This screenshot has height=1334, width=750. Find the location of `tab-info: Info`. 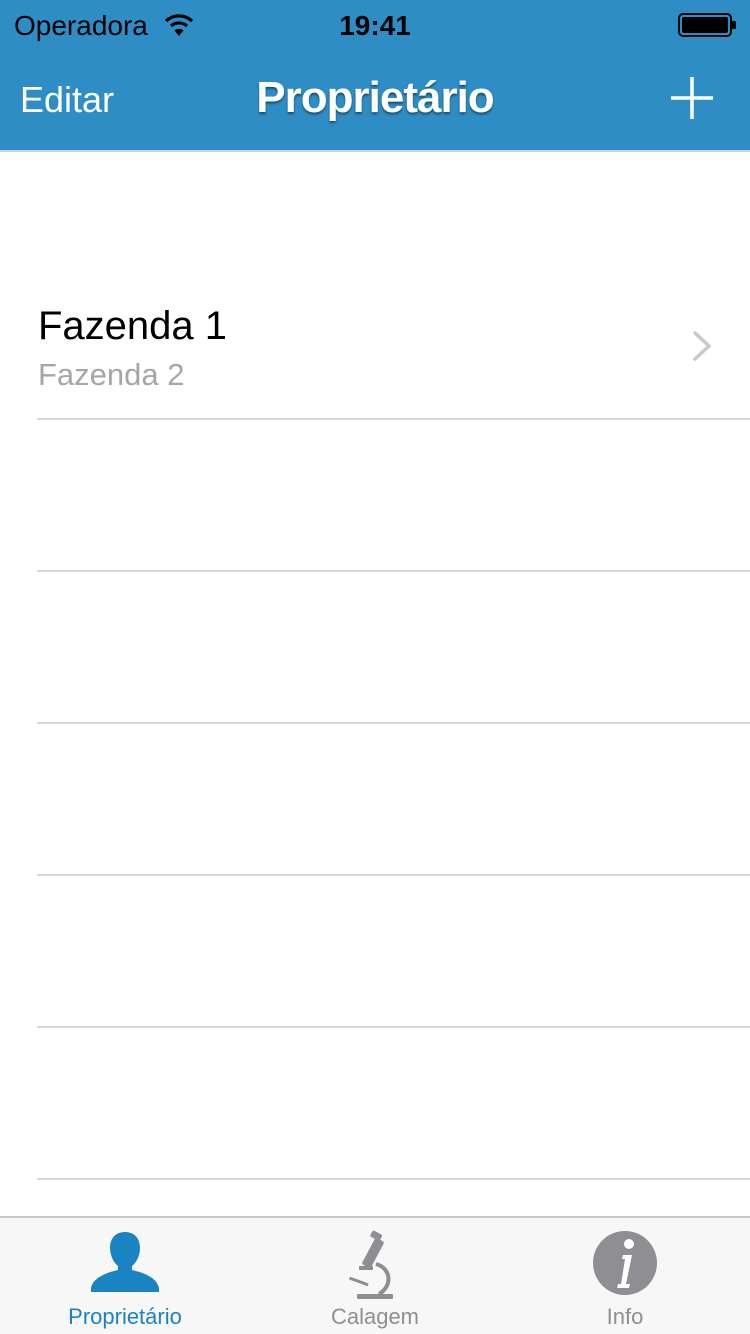

tab-info: Info is located at coordinates (625, 1276).